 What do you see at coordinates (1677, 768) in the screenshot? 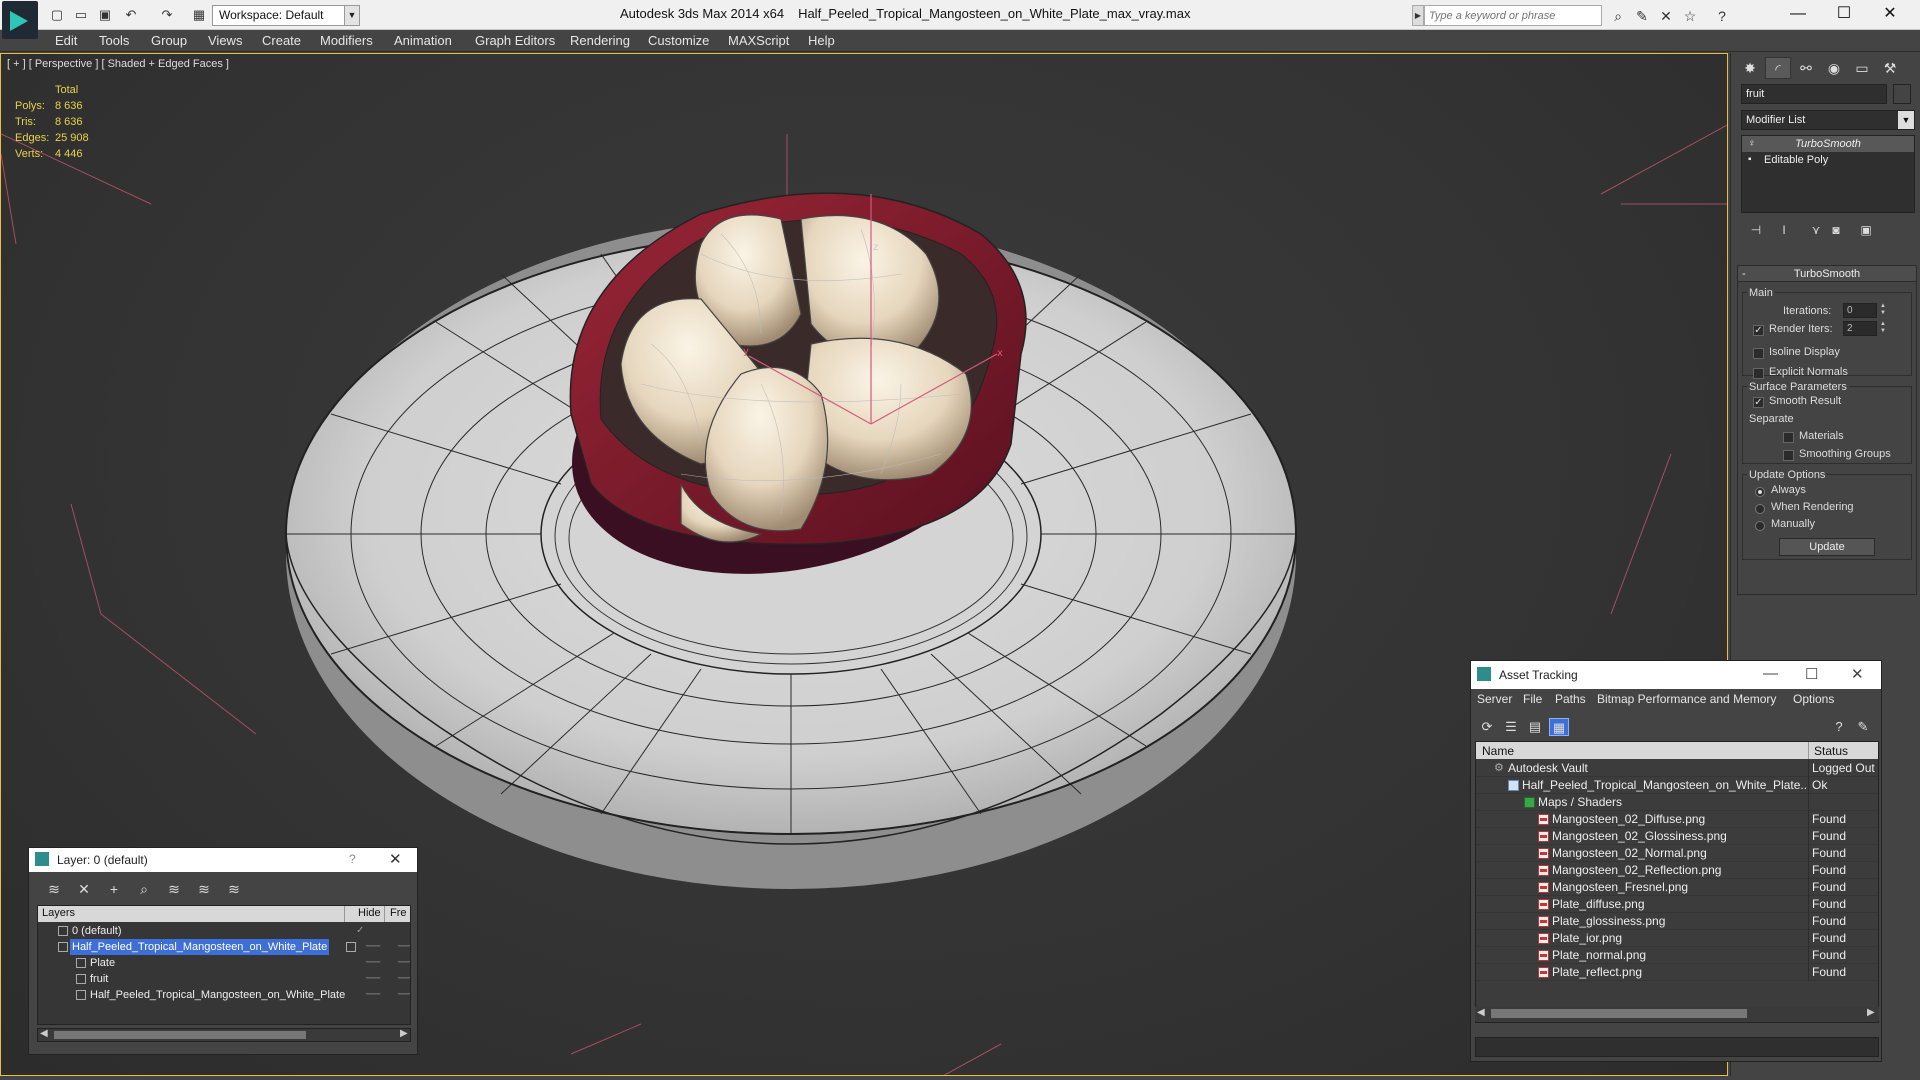
I see `table-row: ⚙ Autodesk Vault Logged Out` at bounding box center [1677, 768].